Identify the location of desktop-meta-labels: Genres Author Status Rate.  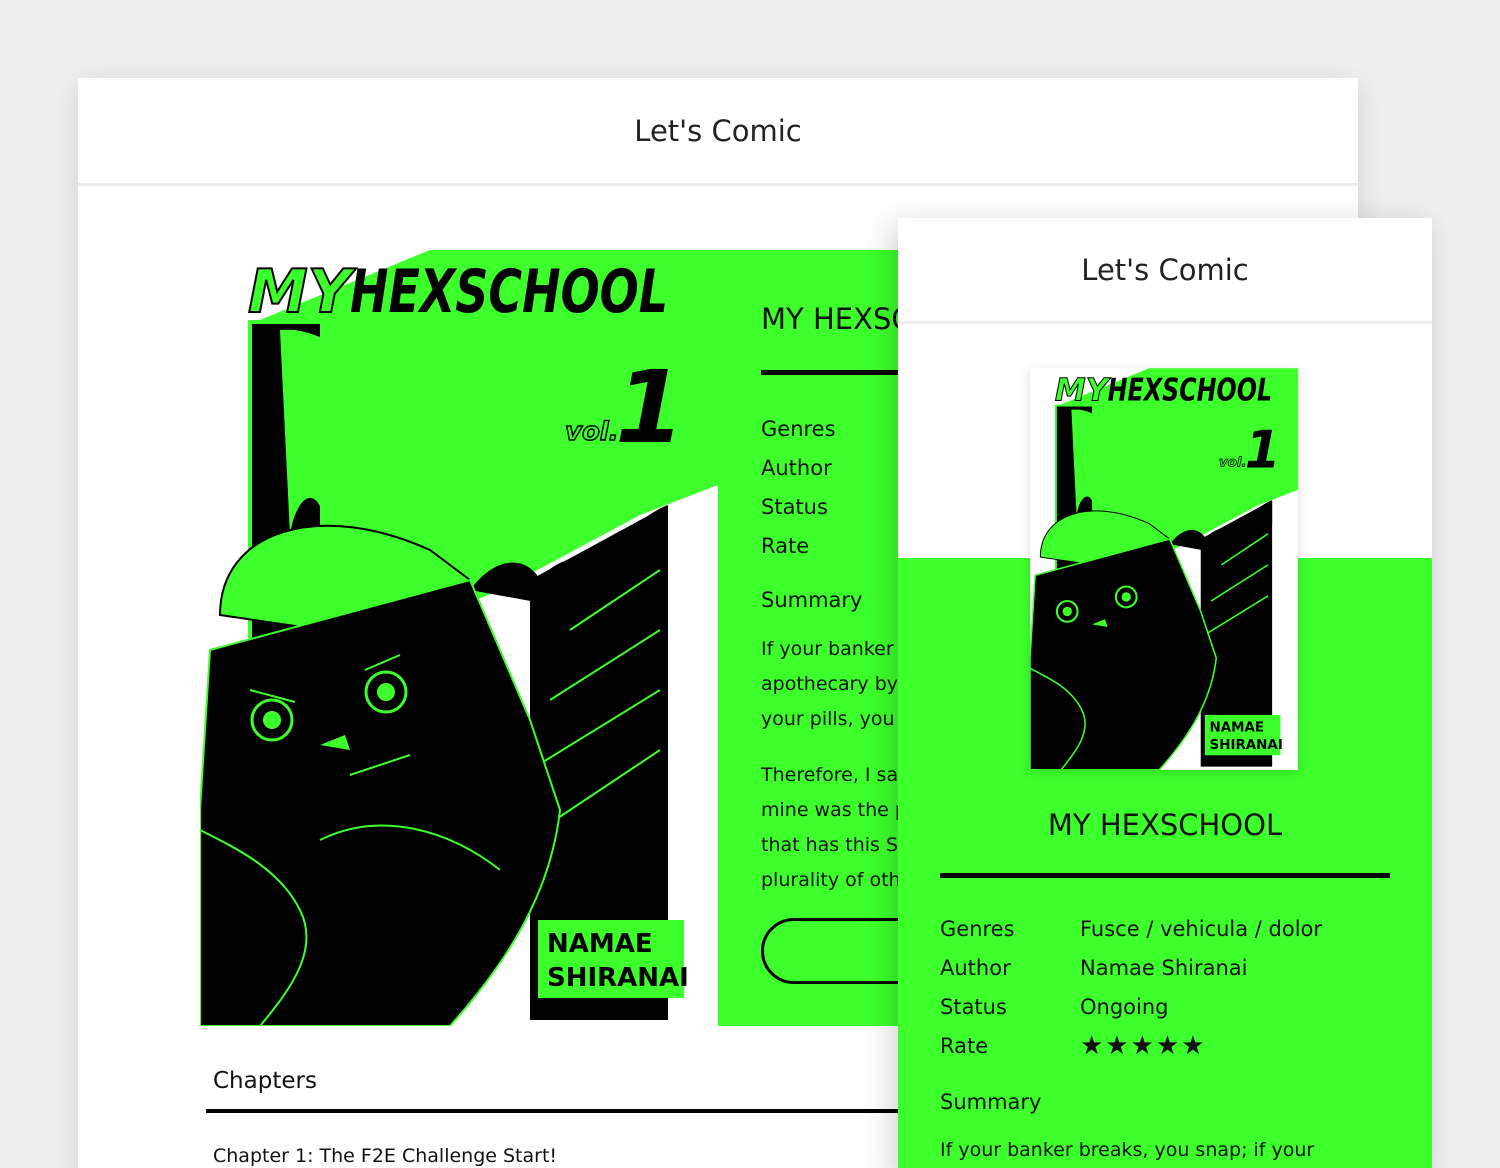
(798, 488).